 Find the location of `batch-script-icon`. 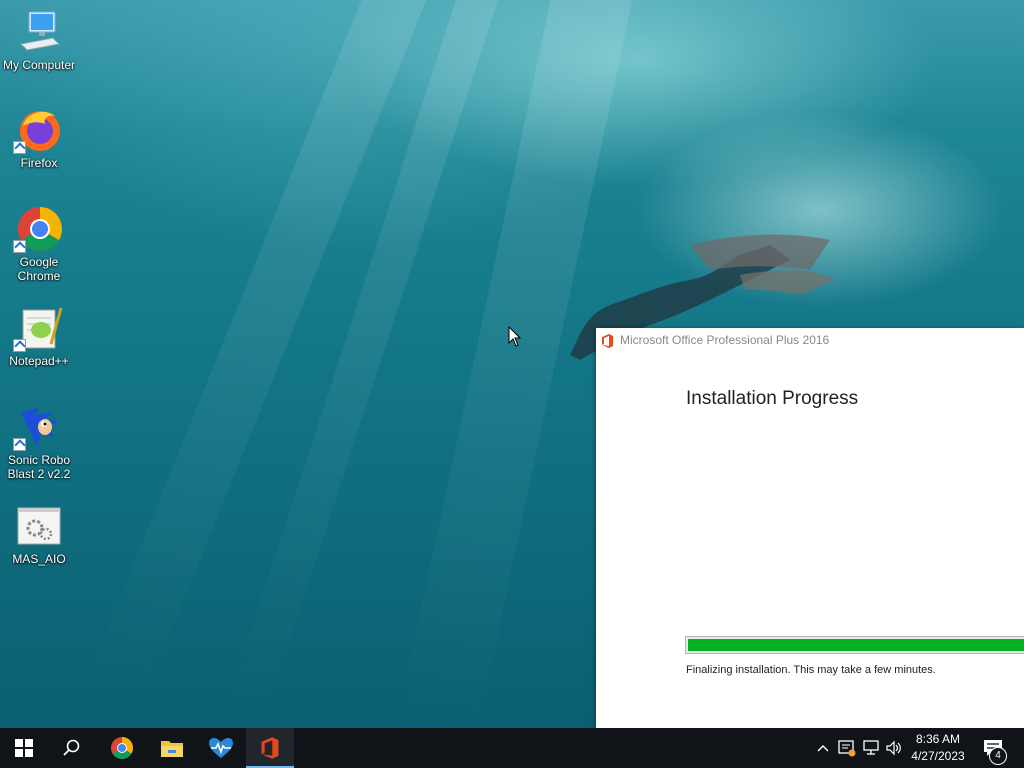

batch-script-icon is located at coordinates (39, 526).